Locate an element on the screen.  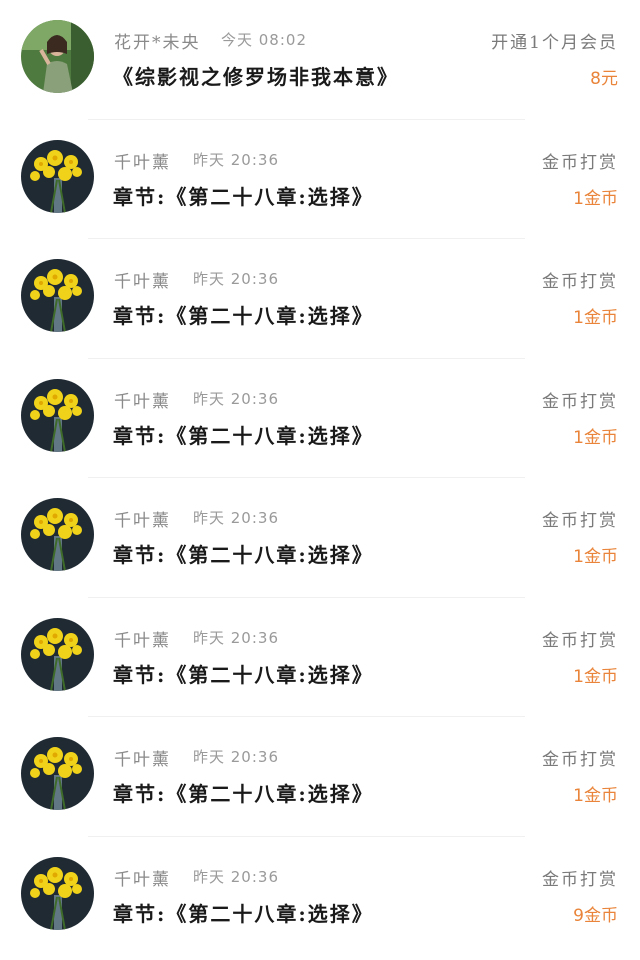
list-item: 千叶薰 昨天 20:36 章节:《第二十八章:选择》 金币打赏 9金币 is located at coordinates (320, 897).